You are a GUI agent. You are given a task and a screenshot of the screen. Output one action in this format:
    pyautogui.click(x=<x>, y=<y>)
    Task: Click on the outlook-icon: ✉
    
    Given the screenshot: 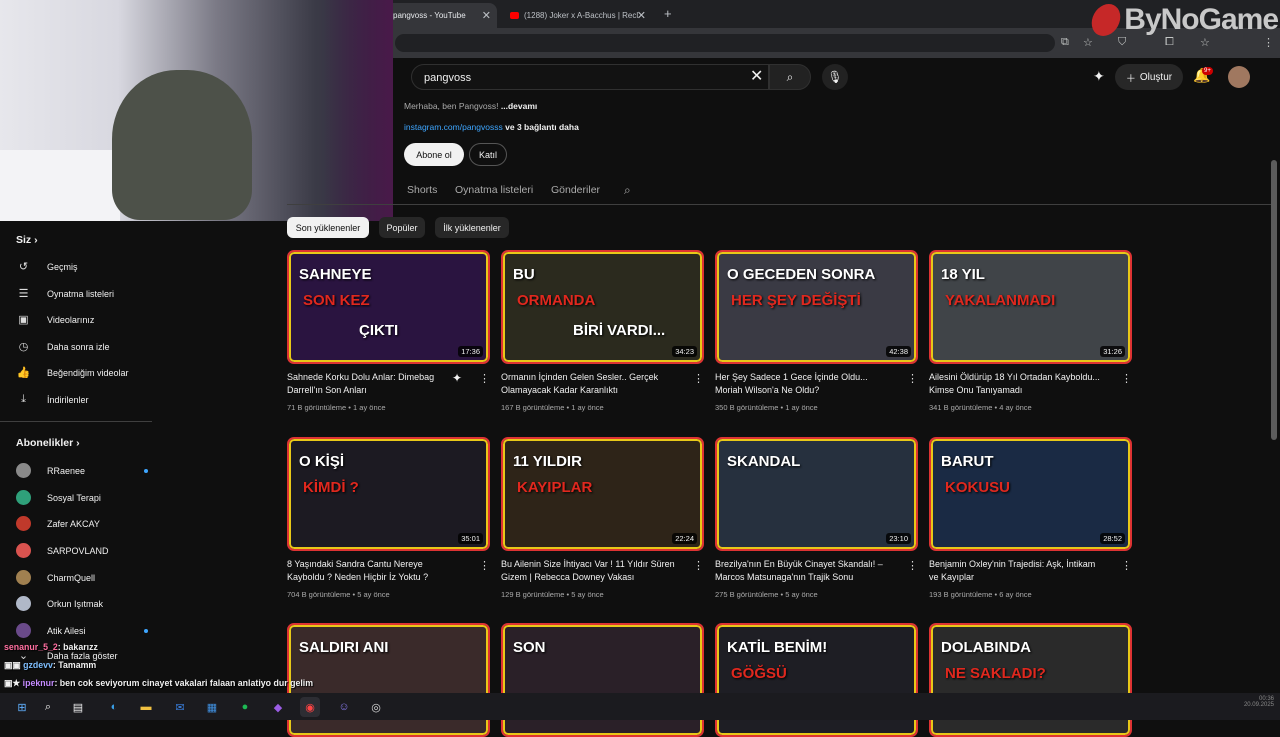 What is the action you would take?
    pyautogui.click(x=180, y=707)
    